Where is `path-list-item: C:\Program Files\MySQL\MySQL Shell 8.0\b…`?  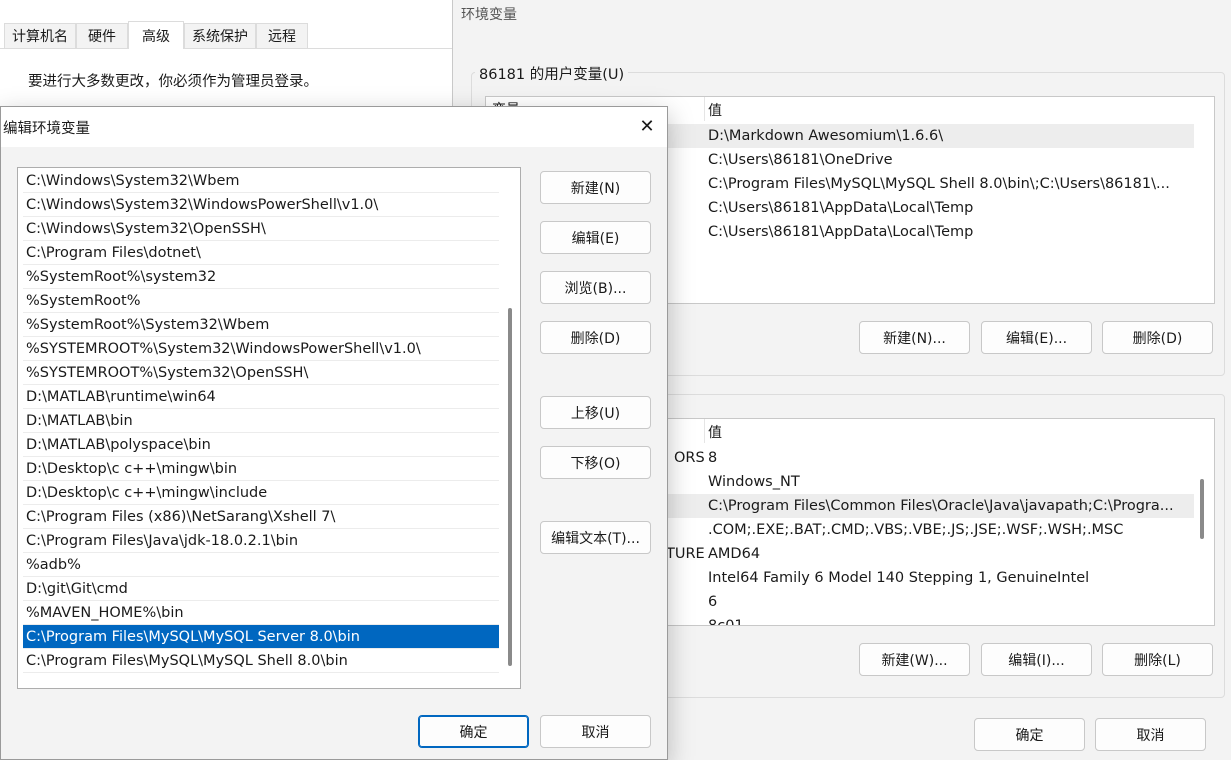
path-list-item: C:\Program Files\MySQL\MySQL Shell 8.0\b… is located at coordinates (261, 661).